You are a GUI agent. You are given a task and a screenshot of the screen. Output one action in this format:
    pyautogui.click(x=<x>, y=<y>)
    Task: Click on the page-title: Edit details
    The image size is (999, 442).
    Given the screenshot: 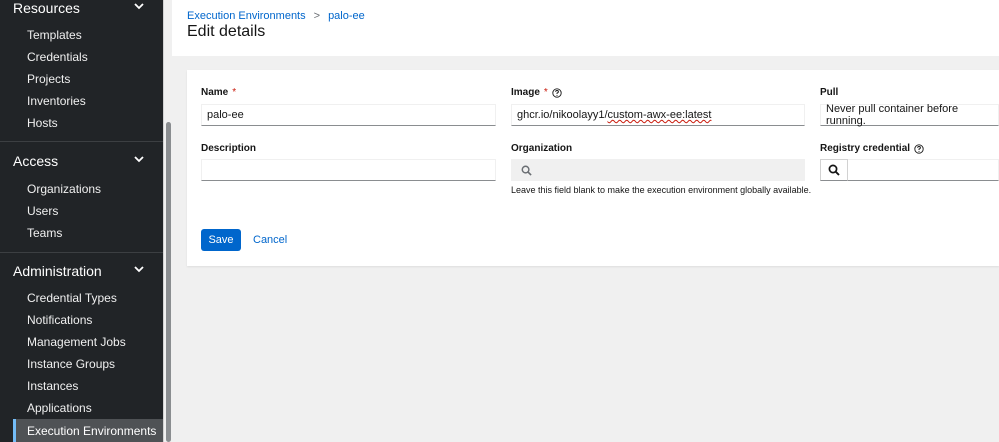 What is the action you would take?
    pyautogui.click(x=226, y=31)
    